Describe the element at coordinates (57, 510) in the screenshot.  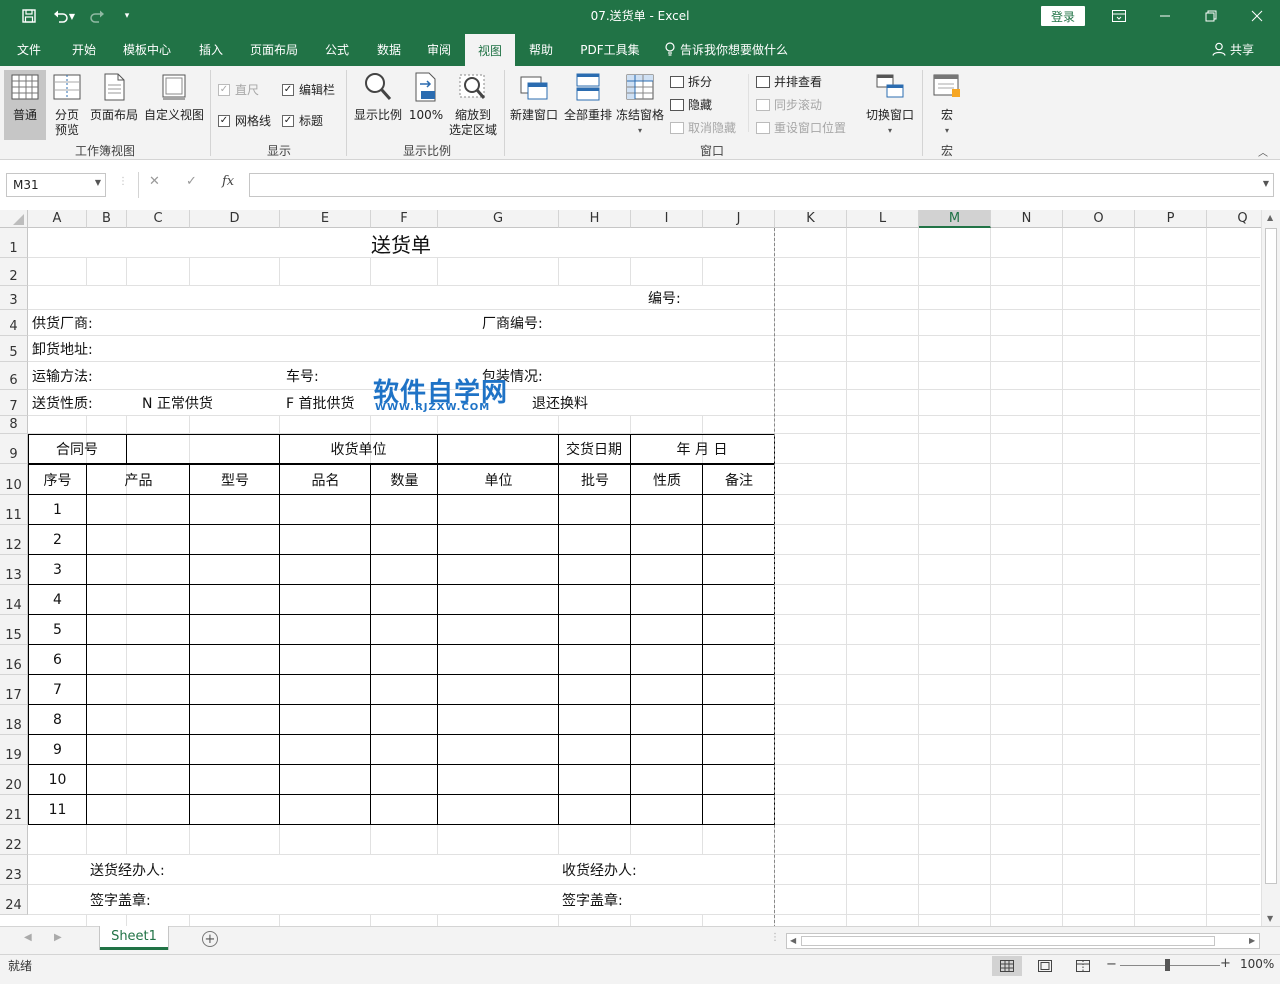
I see `seq-number-cell: 1` at that location.